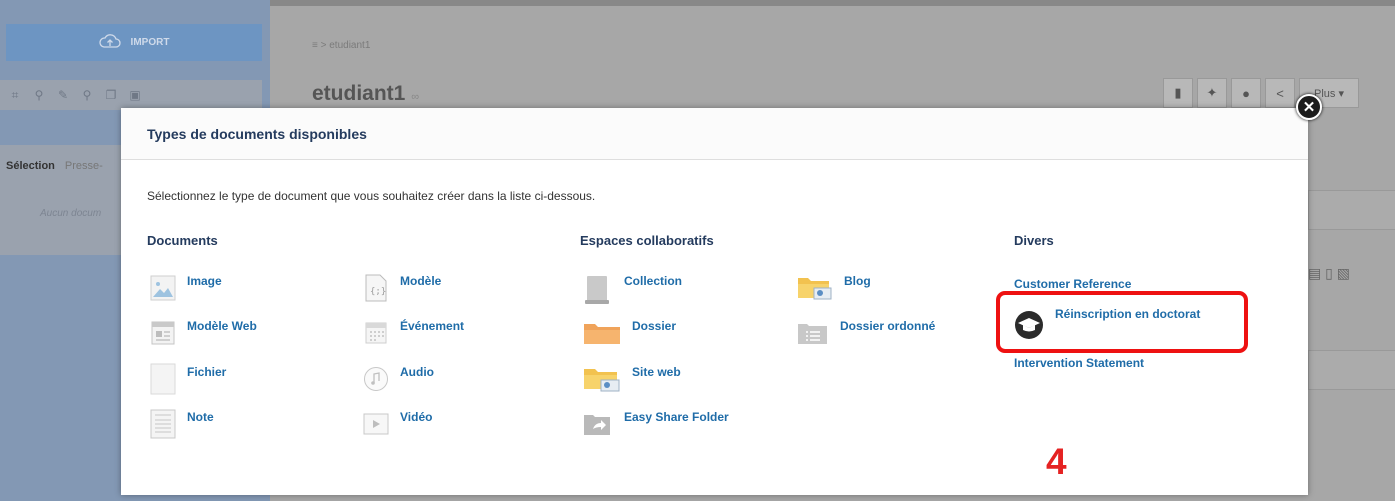 The width and height of the screenshot is (1395, 501). Describe the element at coordinates (813, 333) in the screenshot. I see `ordered-folder-icon` at that location.